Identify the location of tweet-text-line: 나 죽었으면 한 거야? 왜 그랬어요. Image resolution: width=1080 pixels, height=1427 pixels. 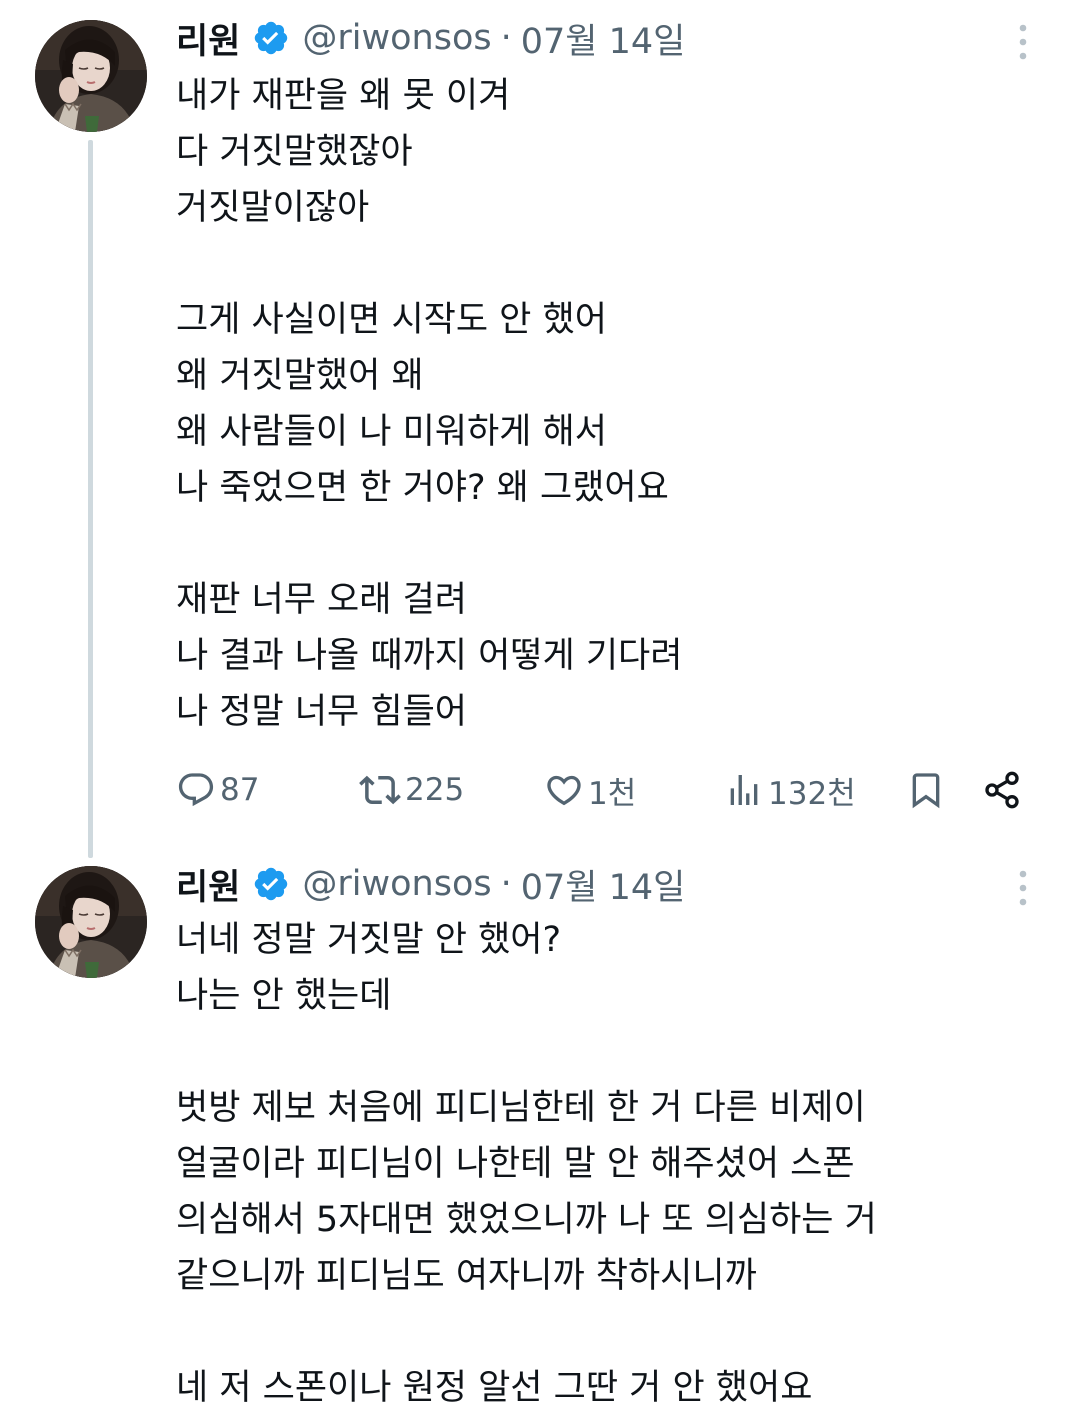
(422, 488).